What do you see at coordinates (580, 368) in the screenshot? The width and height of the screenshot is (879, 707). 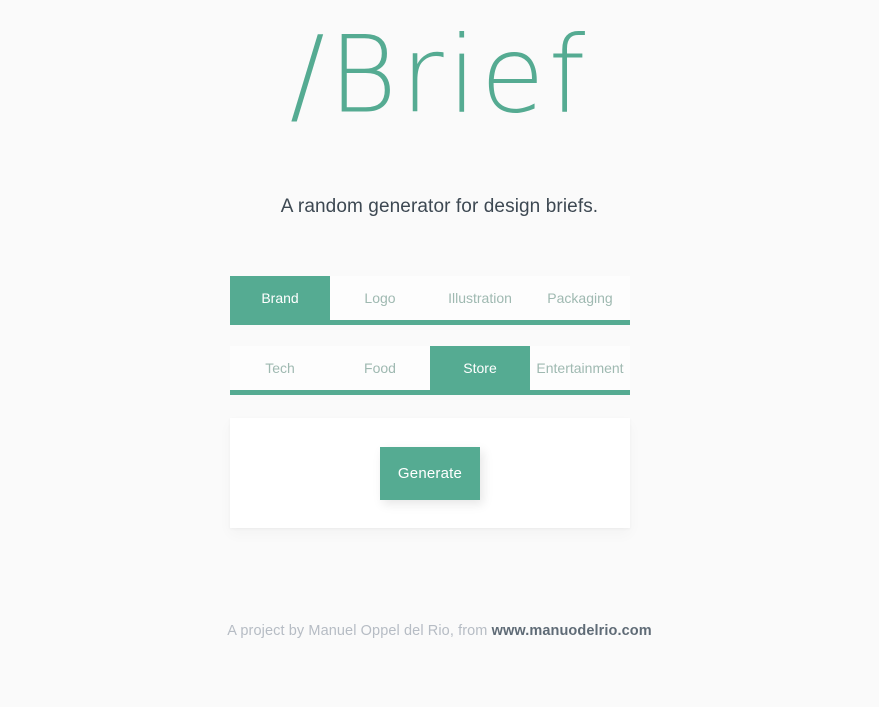 I see `tab-entertainment: Entertainment` at bounding box center [580, 368].